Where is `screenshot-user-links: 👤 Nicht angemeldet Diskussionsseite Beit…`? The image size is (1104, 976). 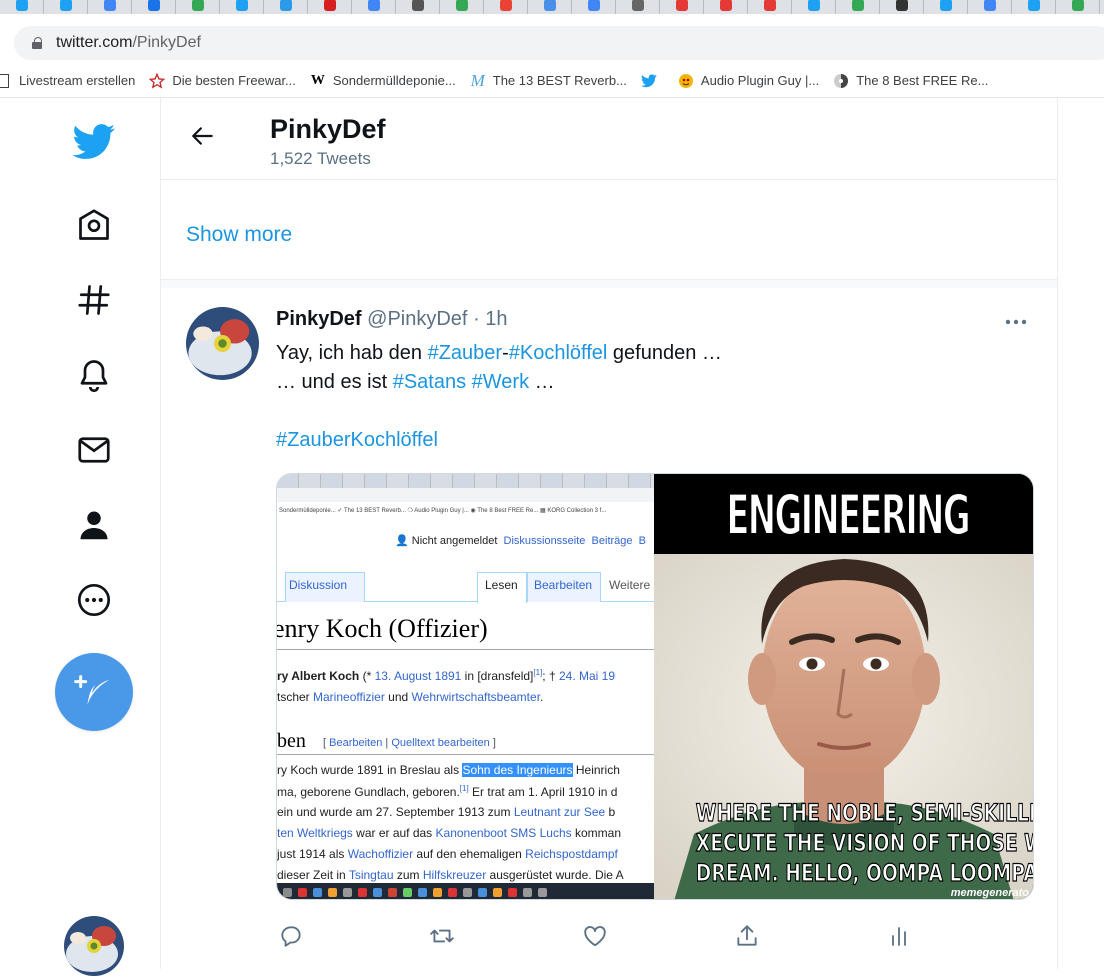 screenshot-user-links: 👤 Nicht angemeldet Diskussionsseite Beit… is located at coordinates (520, 540).